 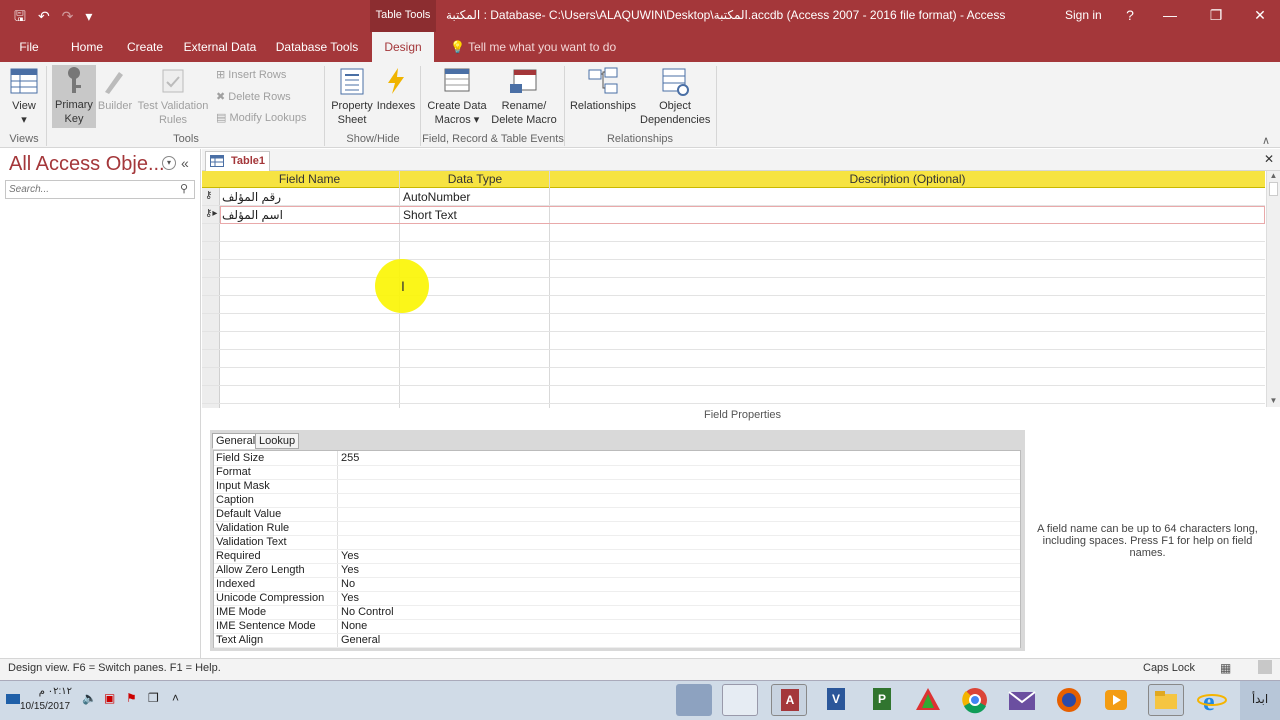 I want to click on media-player-app-icon, so click(x=1116, y=700).